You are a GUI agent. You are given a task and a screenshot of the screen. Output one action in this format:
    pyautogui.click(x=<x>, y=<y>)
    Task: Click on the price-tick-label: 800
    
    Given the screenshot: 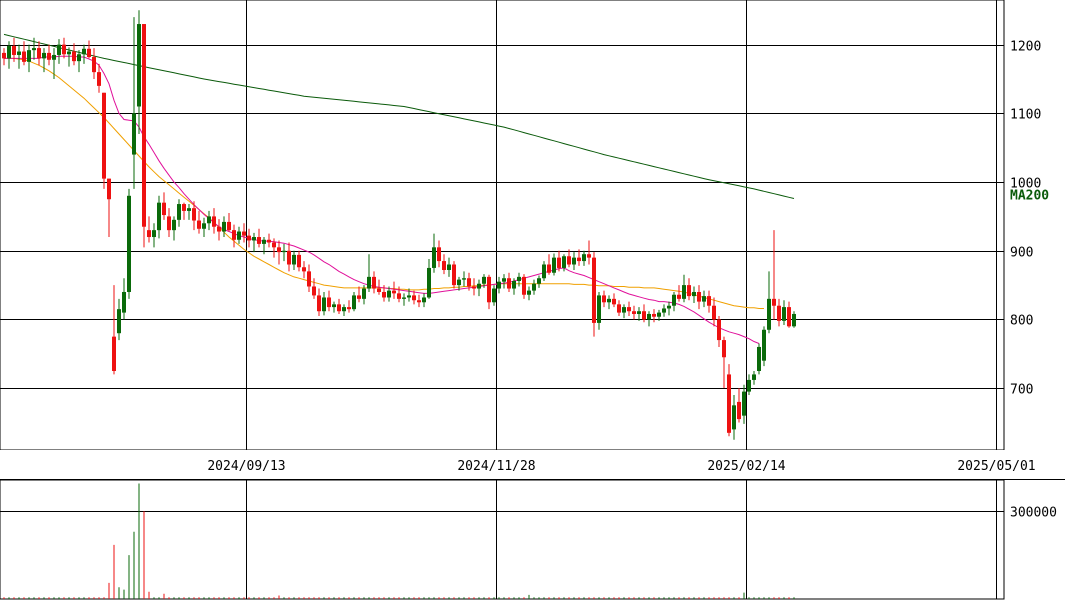 What is the action you would take?
    pyautogui.click(x=1021, y=321)
    